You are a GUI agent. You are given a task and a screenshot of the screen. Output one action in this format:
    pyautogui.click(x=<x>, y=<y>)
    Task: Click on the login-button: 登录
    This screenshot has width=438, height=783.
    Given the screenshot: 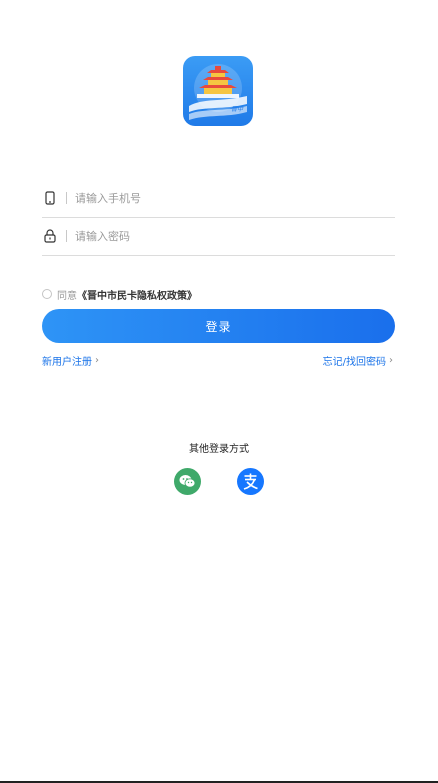 What is the action you would take?
    pyautogui.click(x=218, y=326)
    